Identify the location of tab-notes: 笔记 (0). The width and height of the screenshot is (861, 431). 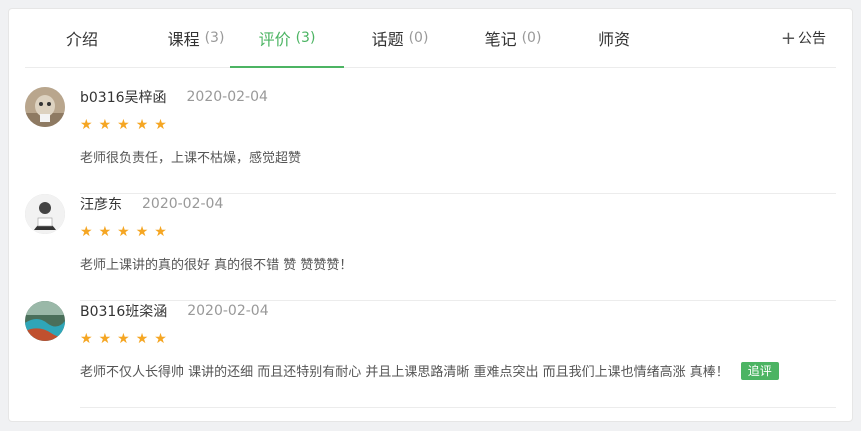
(513, 38).